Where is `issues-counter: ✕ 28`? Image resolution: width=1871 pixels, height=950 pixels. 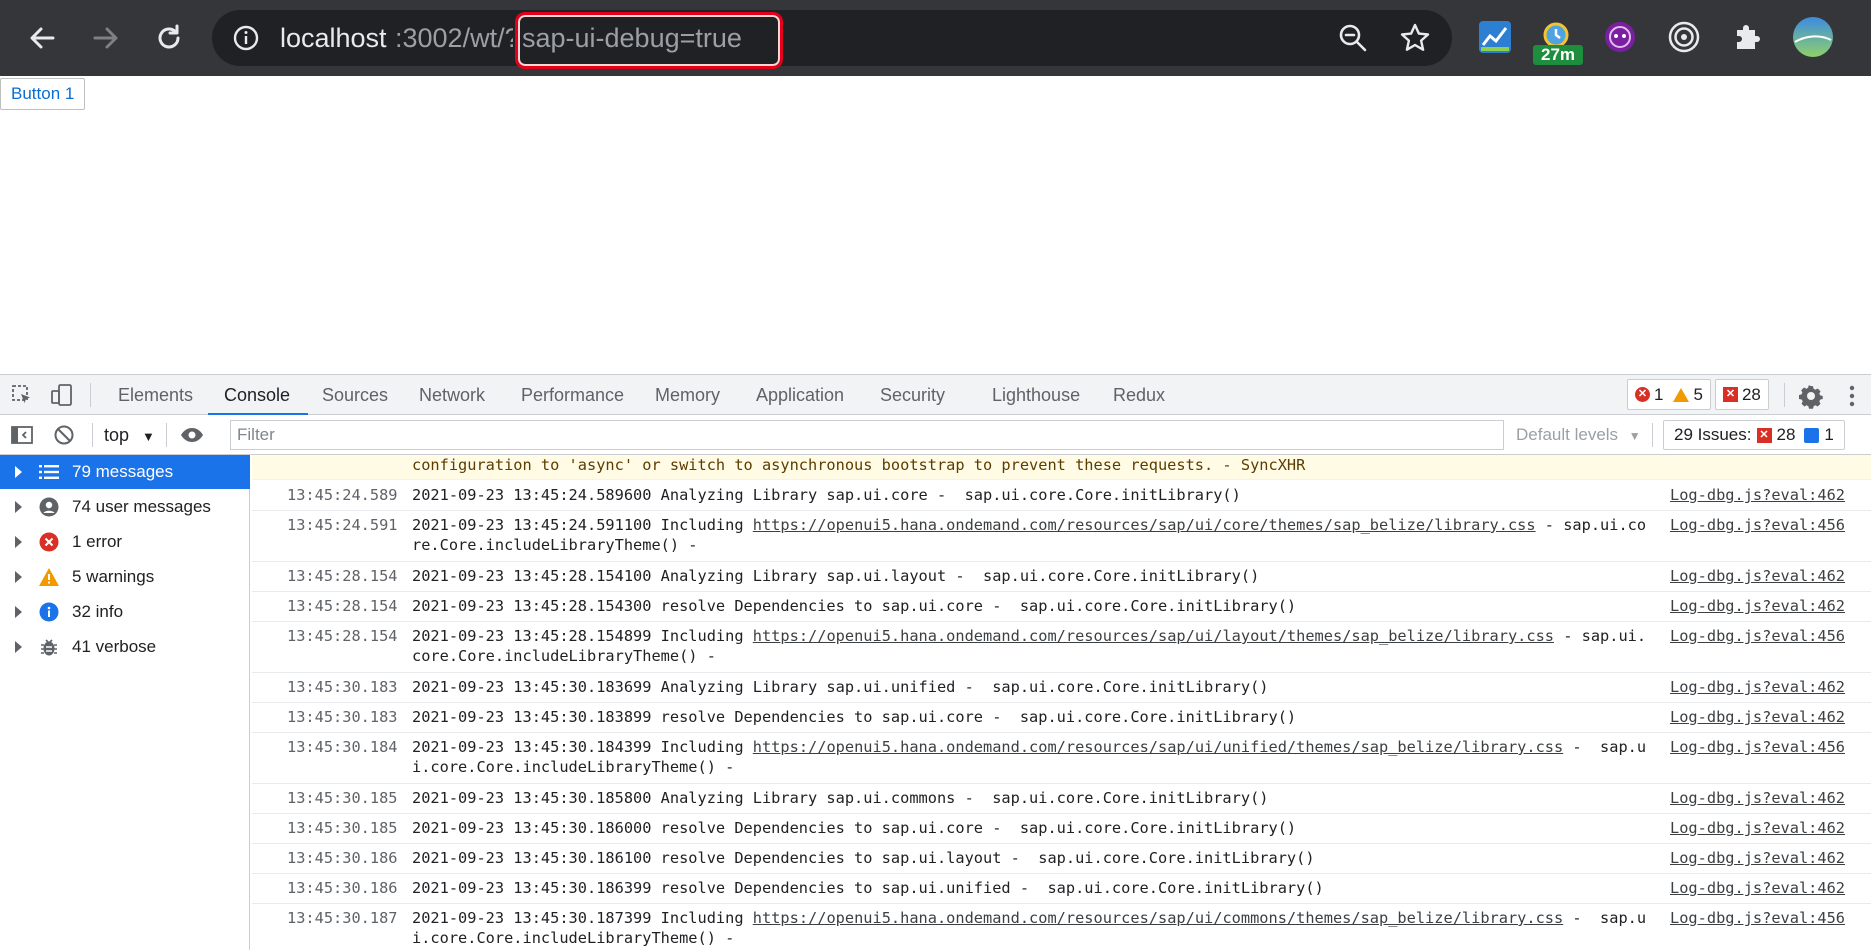
issues-counter: ✕ 28 is located at coordinates (1741, 394).